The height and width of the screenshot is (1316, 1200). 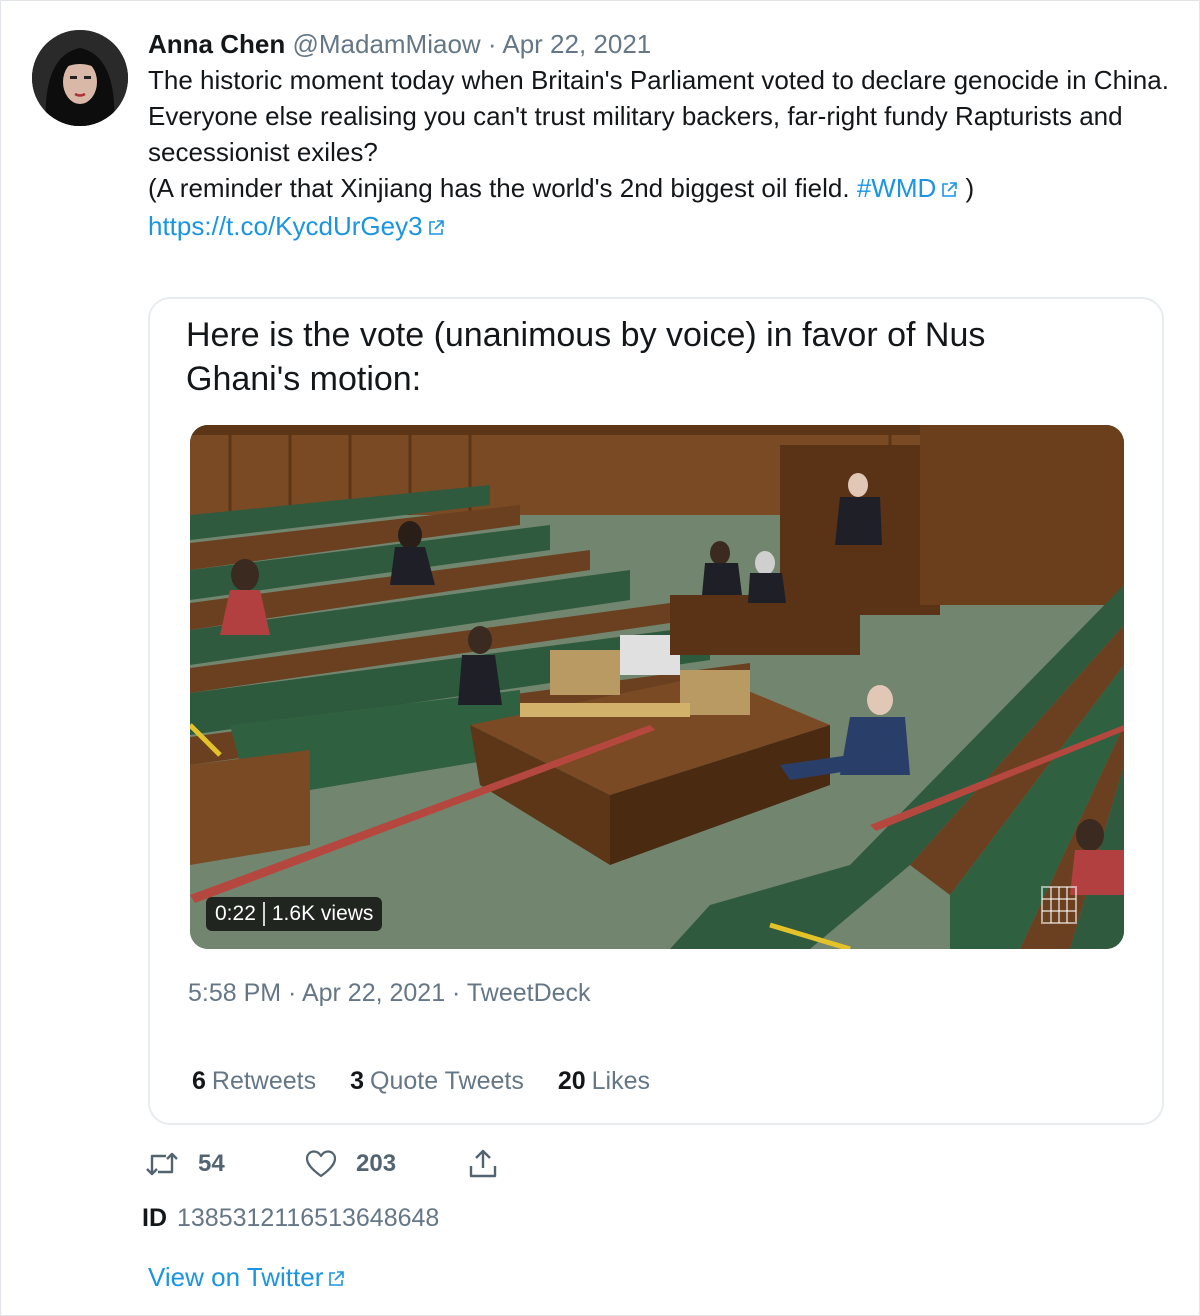 What do you see at coordinates (322, 913) in the screenshot?
I see `video-views: 1.6K views` at bounding box center [322, 913].